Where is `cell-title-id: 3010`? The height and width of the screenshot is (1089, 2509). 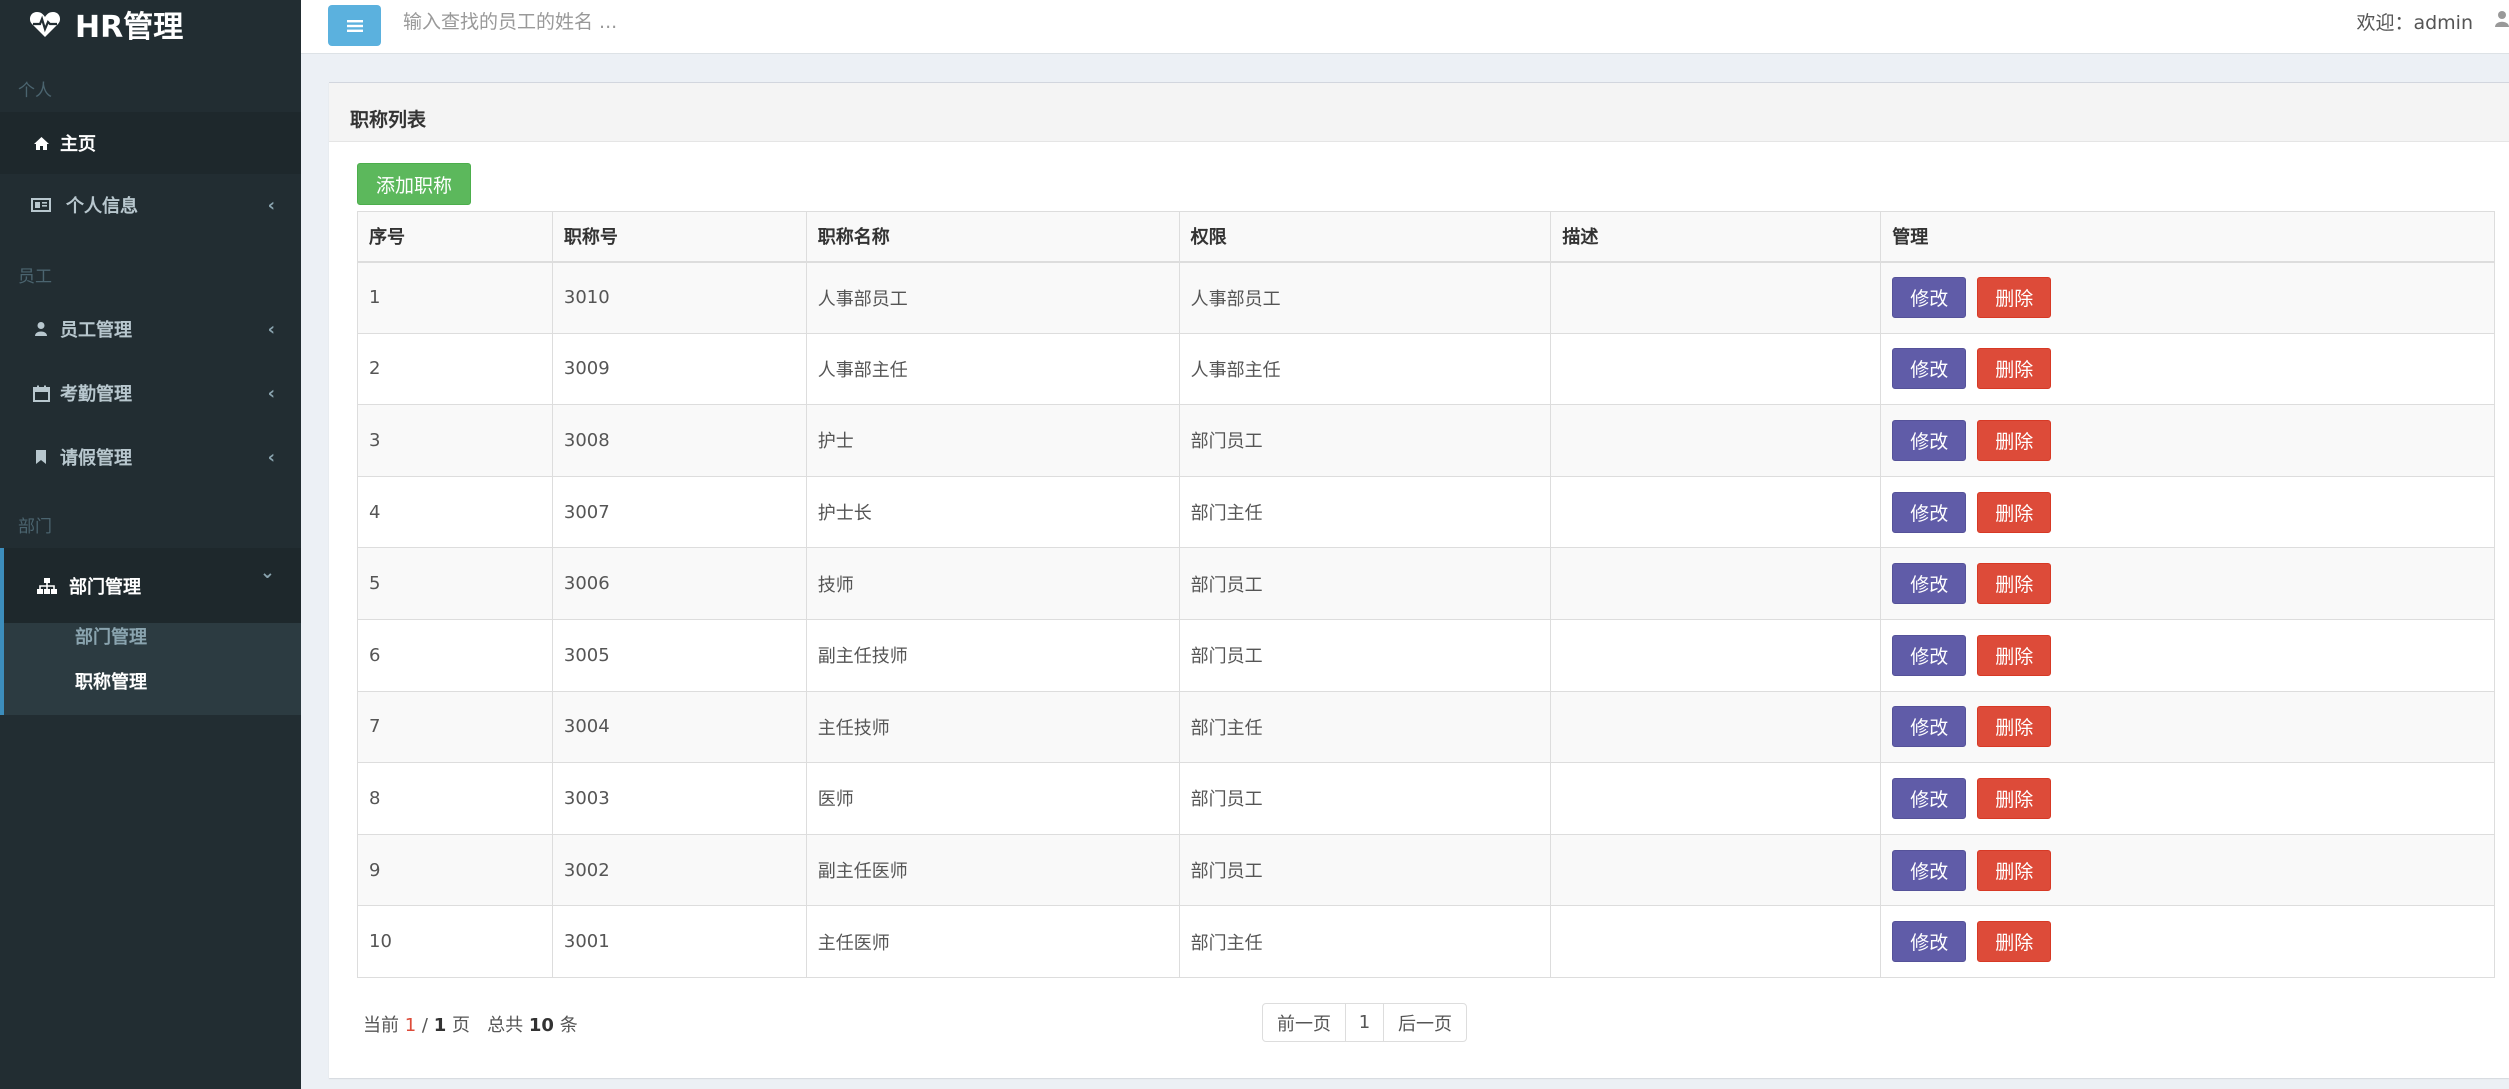 cell-title-id: 3010 is located at coordinates (679, 297).